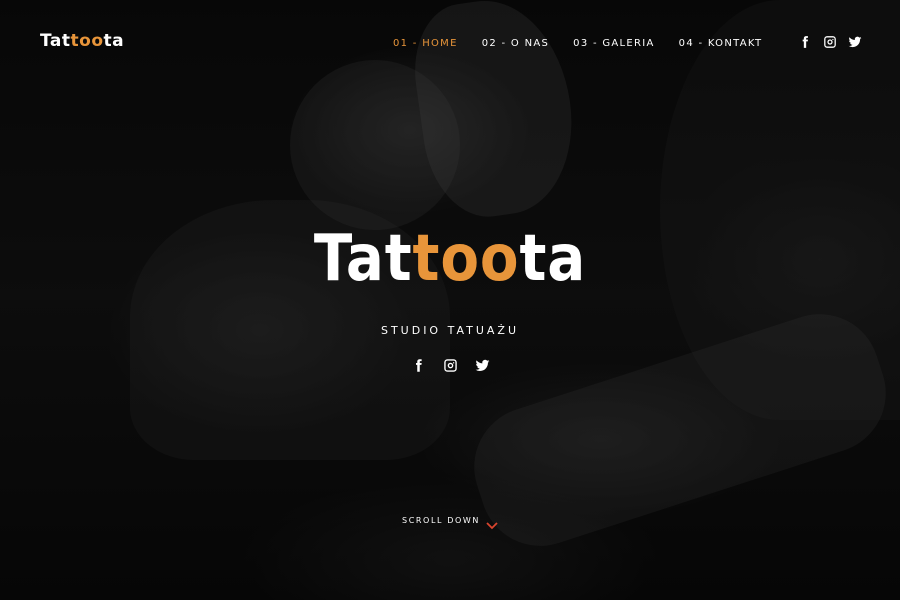 The image size is (900, 600). I want to click on hero-subtitle: STUDIO TATUAŻU, so click(450, 330).